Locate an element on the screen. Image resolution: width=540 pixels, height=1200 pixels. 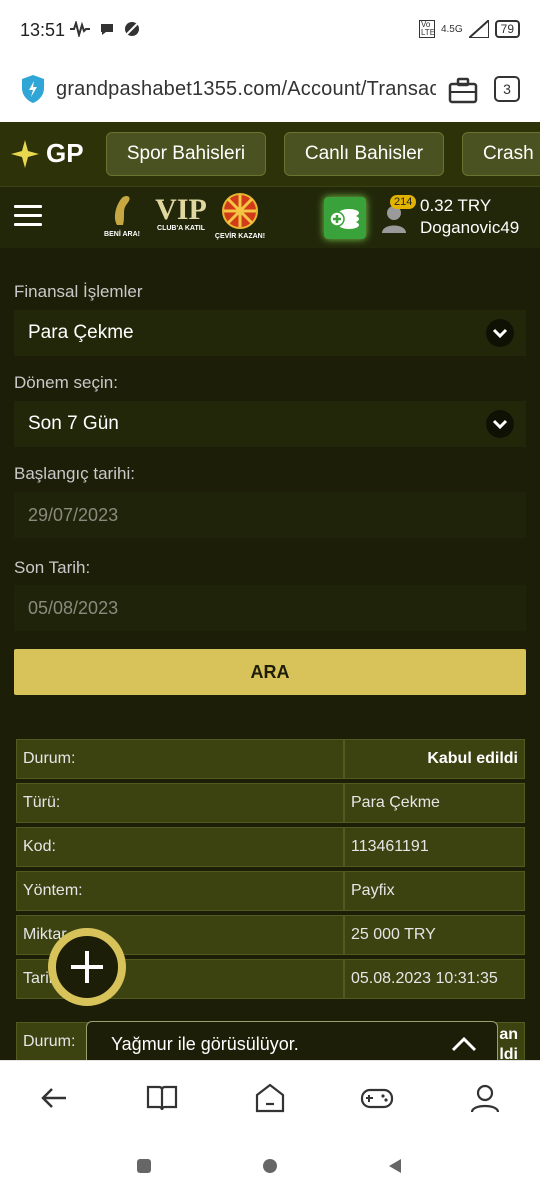
nav-spor-bahisleri: Spor Bahisleri is located at coordinates (186, 154).